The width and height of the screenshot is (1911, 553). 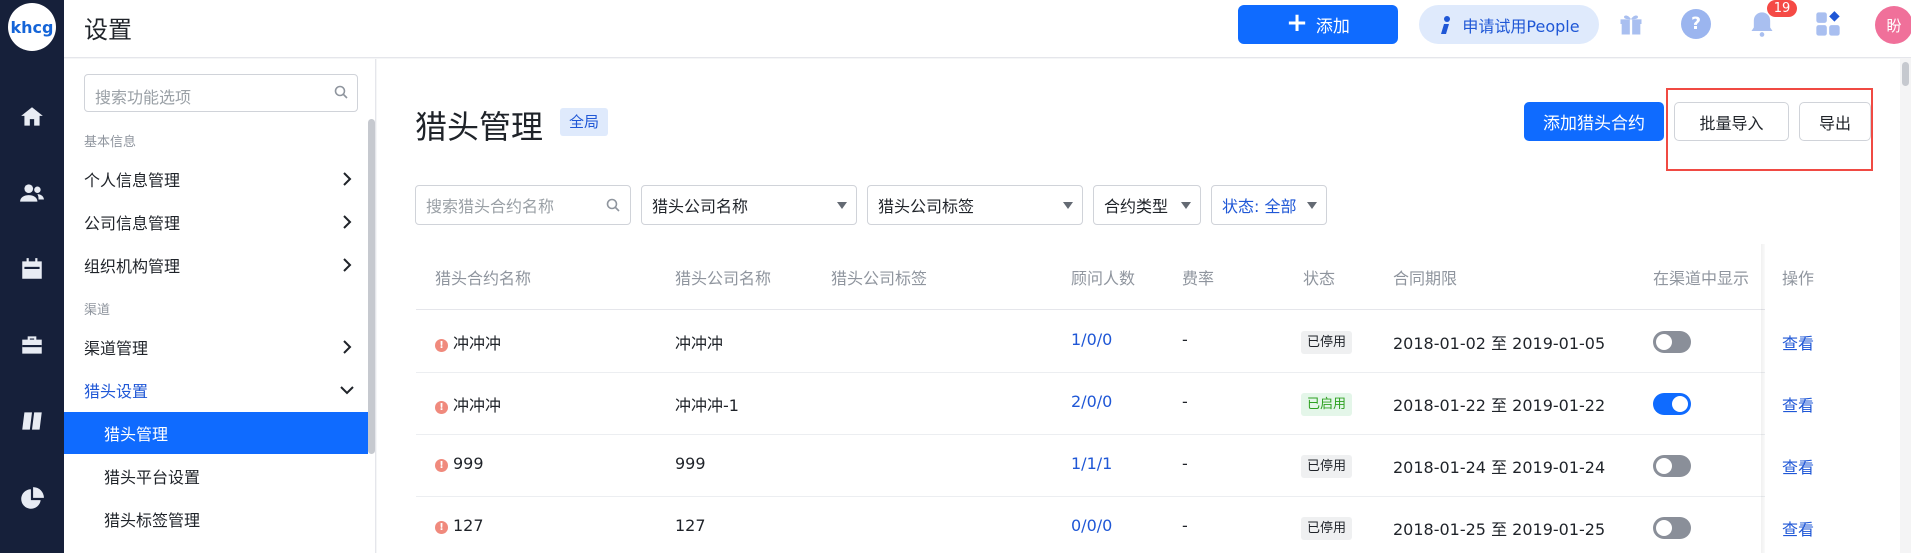 I want to click on col-rate: 费率, so click(x=1198, y=277).